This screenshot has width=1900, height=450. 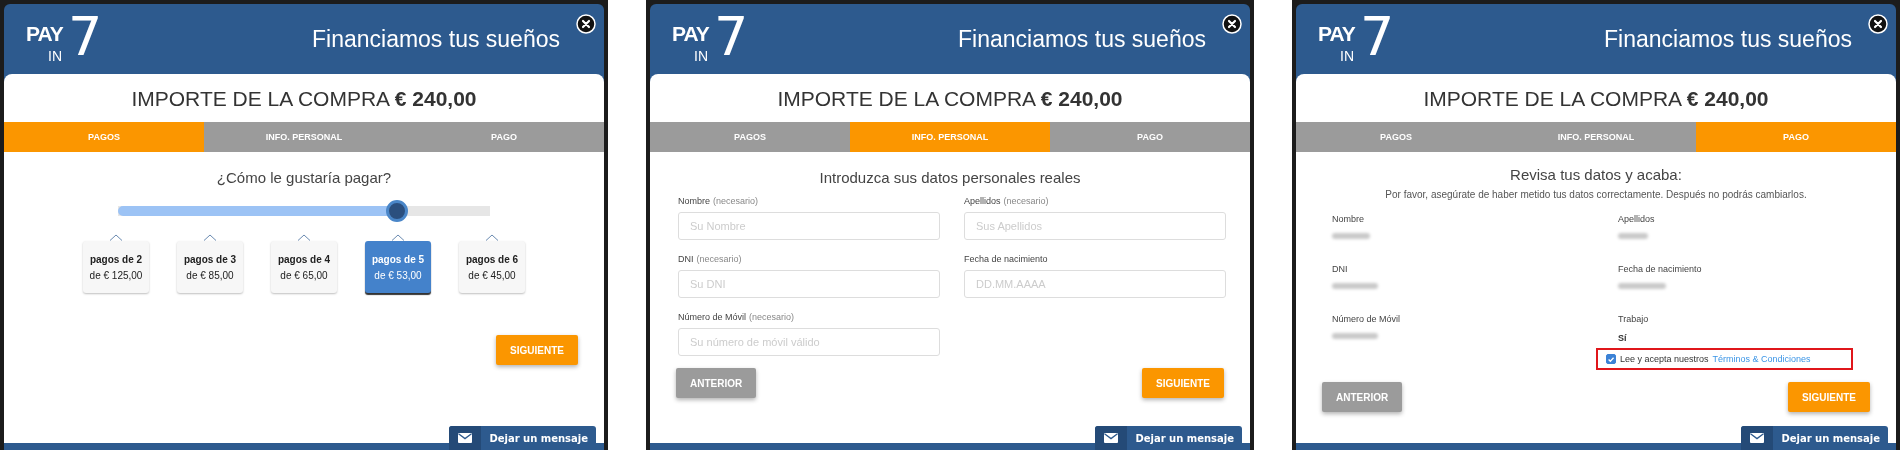 What do you see at coordinates (304, 177) in the screenshot?
I see `question-heading: ¿Cómo le gustaría pagar?` at bounding box center [304, 177].